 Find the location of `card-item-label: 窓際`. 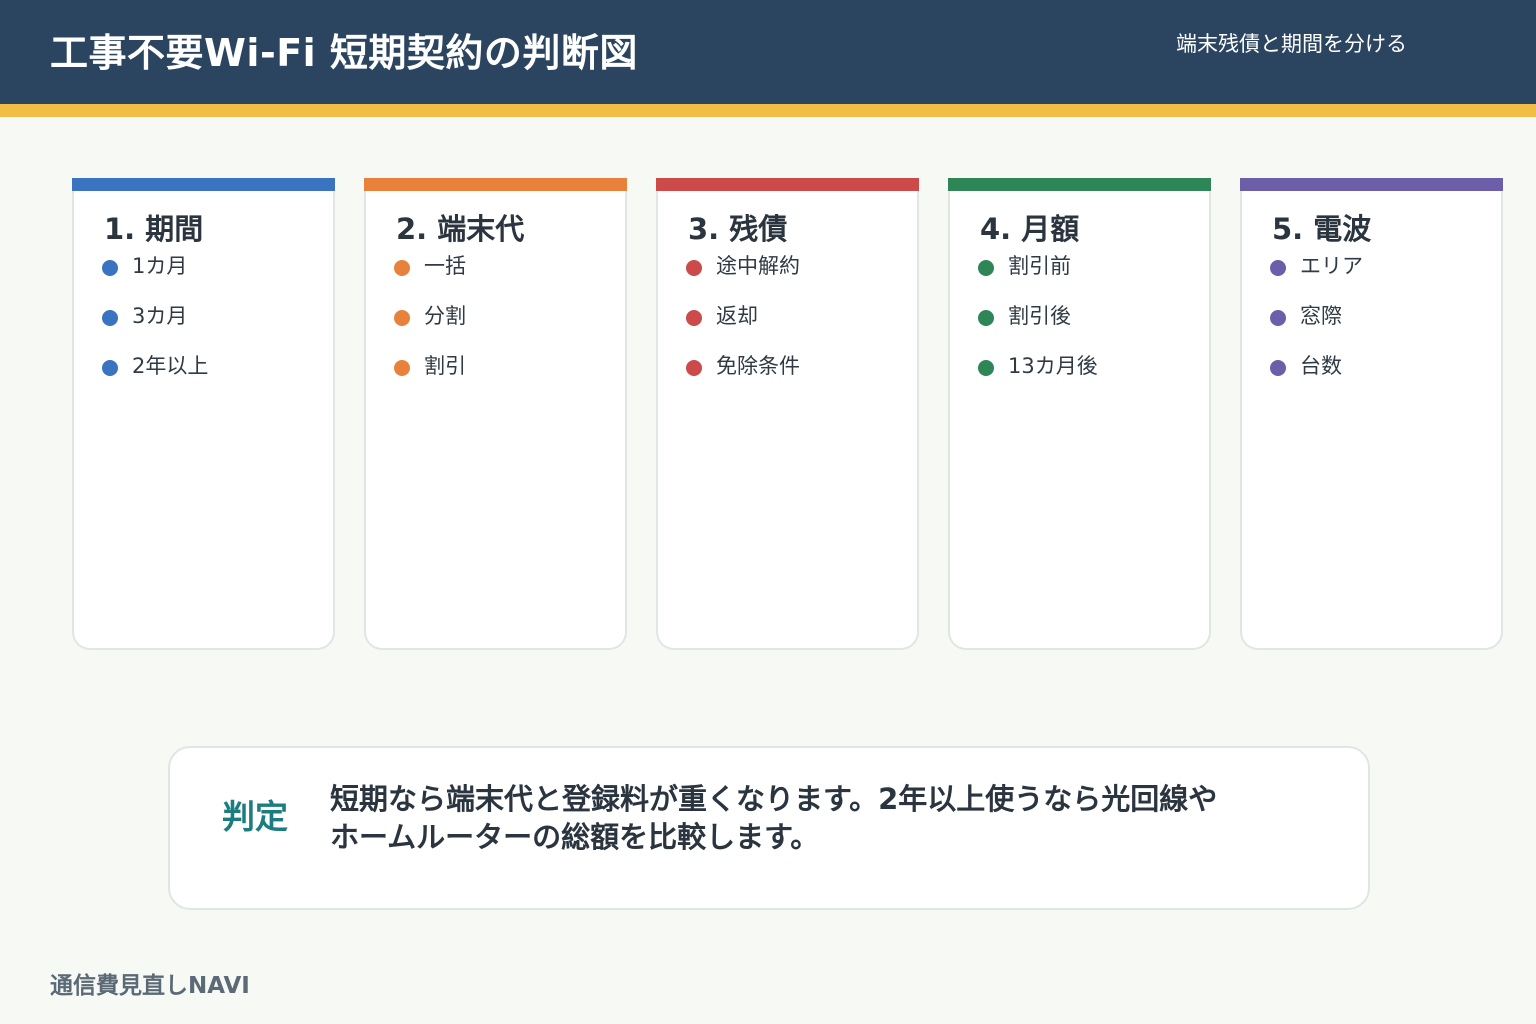

card-item-label: 窓際 is located at coordinates (1321, 316).